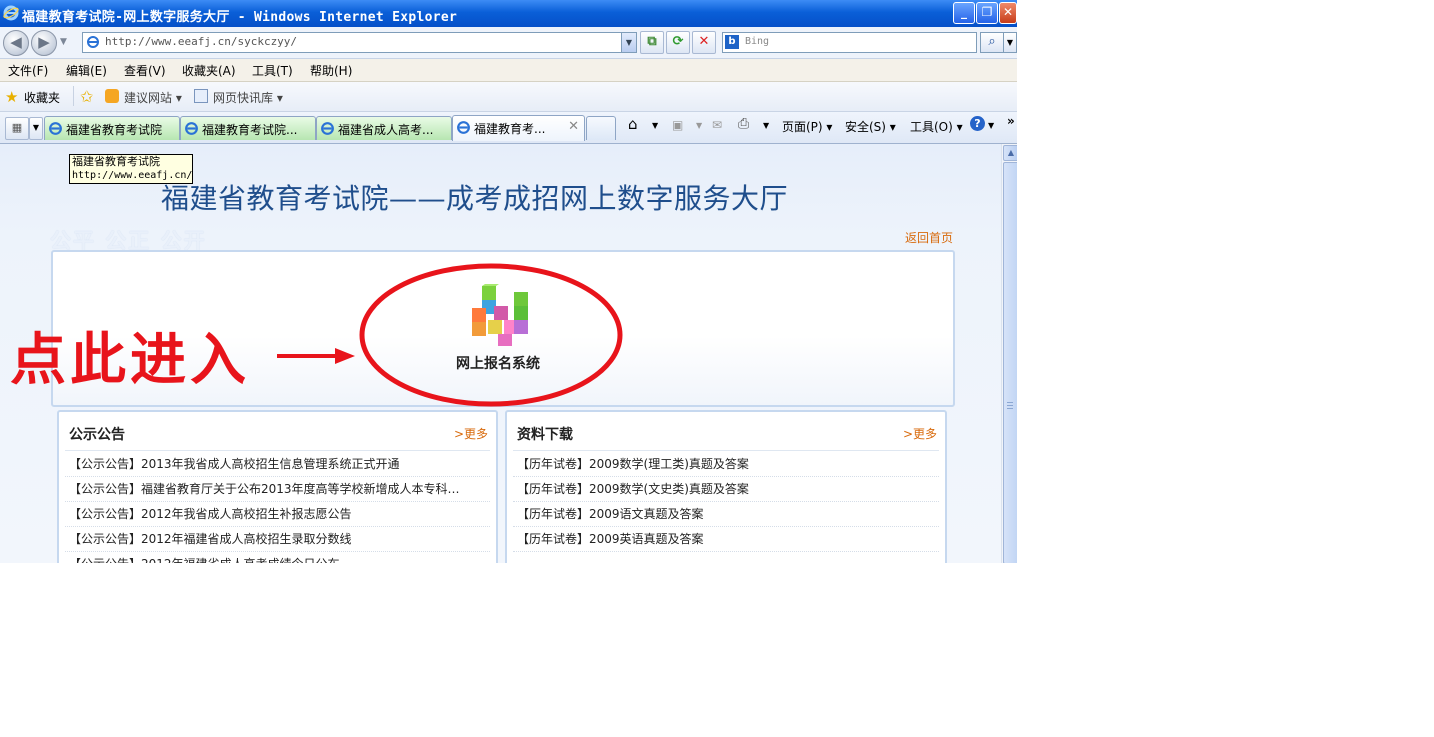  Describe the element at coordinates (1010, 153) in the screenshot. I see `scroll-up-icon: ▲` at that location.